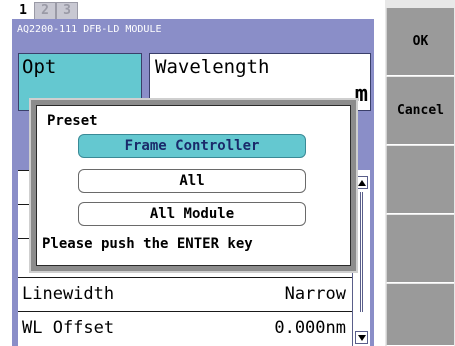 The height and width of the screenshot is (346, 455). I want to click on opt-label: Opt, so click(39, 67).